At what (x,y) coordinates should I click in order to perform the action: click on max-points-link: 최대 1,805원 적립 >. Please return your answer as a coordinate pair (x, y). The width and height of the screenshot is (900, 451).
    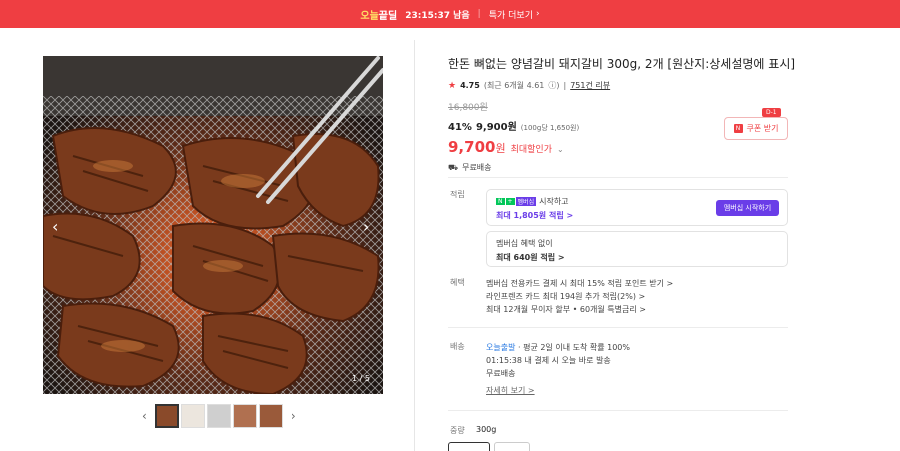
    Looking at the image, I should click on (534, 215).